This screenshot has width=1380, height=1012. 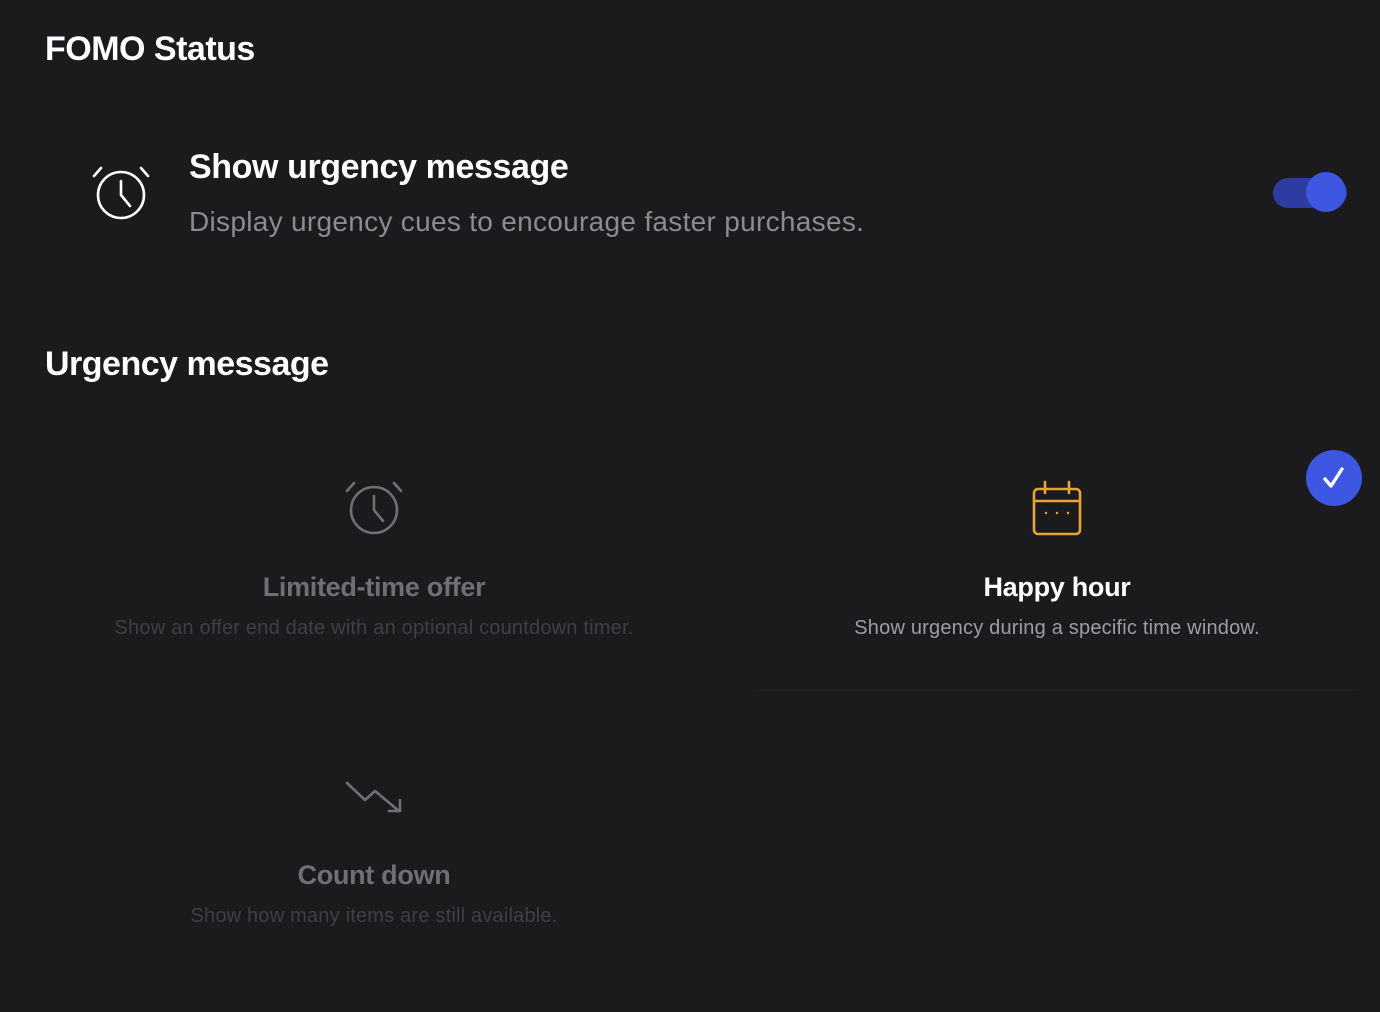 What do you see at coordinates (374, 916) in the screenshot?
I see `option-description: Show how many items are still available.` at bounding box center [374, 916].